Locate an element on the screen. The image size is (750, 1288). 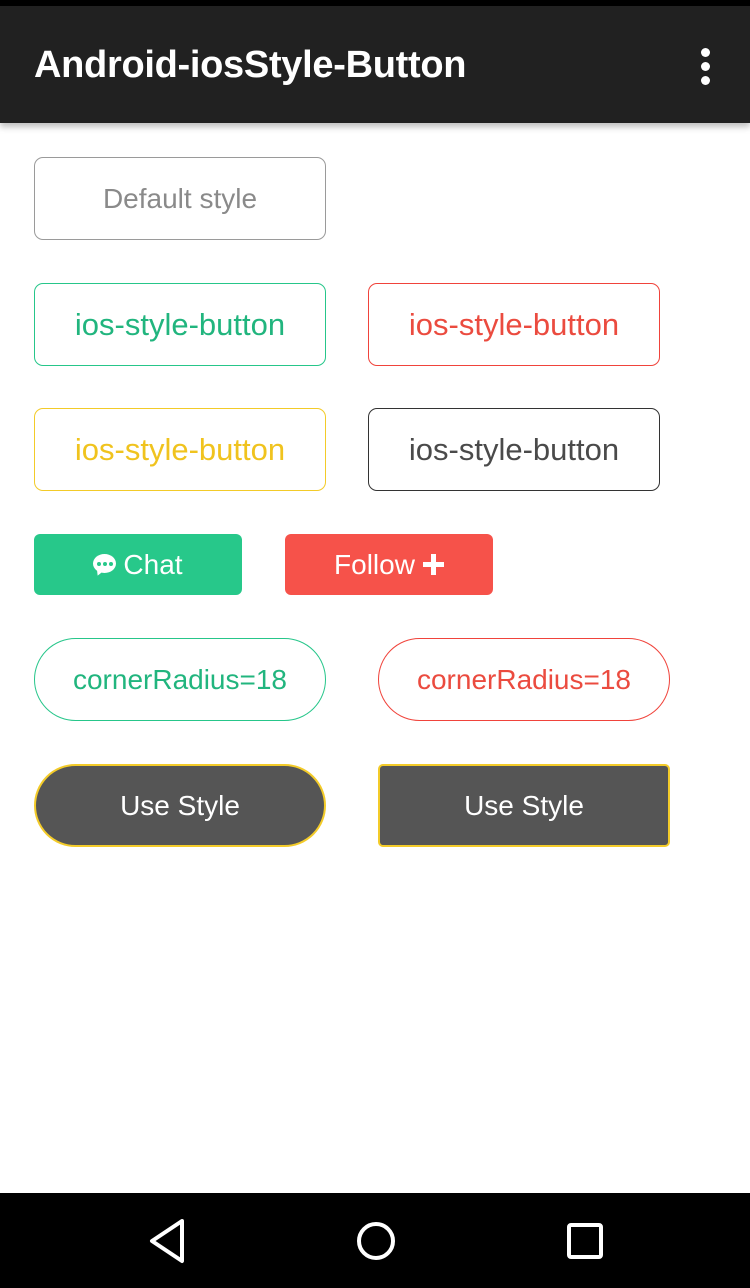
ios-style-button-dark: ios-style-button is located at coordinates (514, 449).